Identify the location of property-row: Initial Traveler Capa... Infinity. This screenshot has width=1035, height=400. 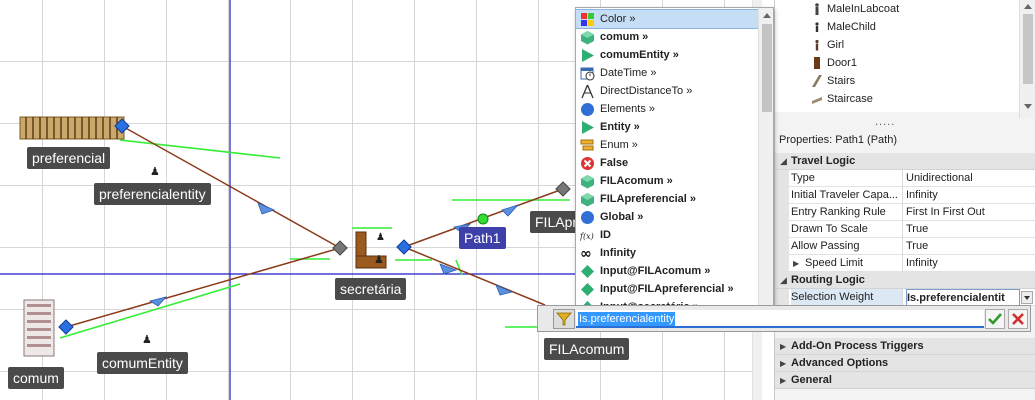
(905, 195).